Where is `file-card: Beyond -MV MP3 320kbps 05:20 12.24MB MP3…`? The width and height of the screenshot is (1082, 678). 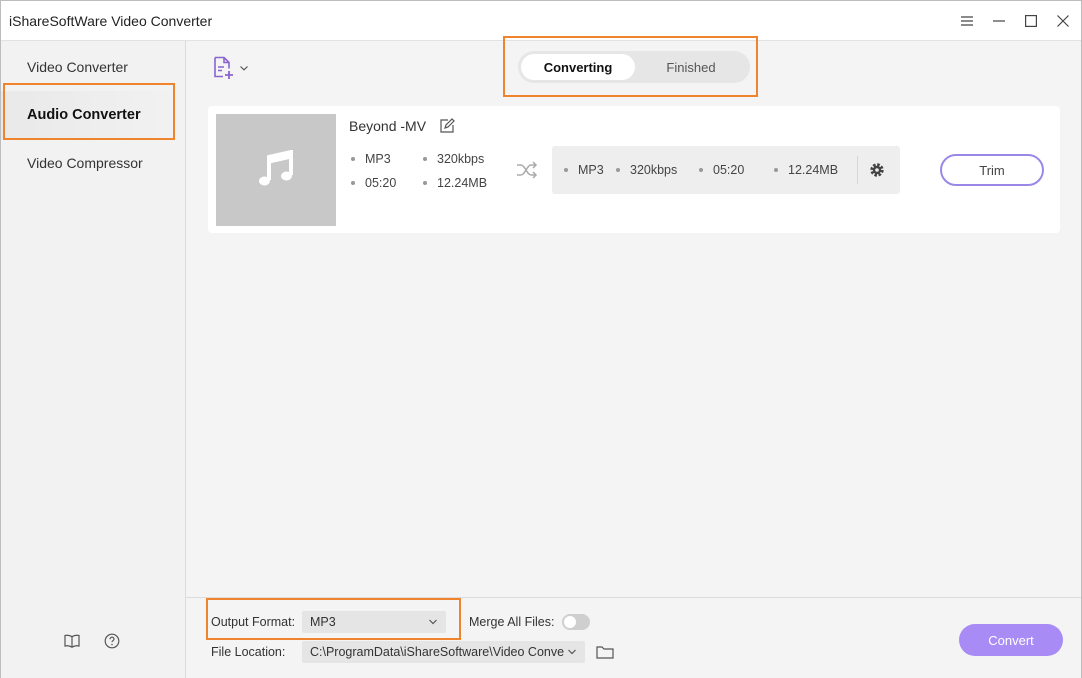 file-card: Beyond -MV MP3 320kbps 05:20 12.24MB MP3… is located at coordinates (634, 169).